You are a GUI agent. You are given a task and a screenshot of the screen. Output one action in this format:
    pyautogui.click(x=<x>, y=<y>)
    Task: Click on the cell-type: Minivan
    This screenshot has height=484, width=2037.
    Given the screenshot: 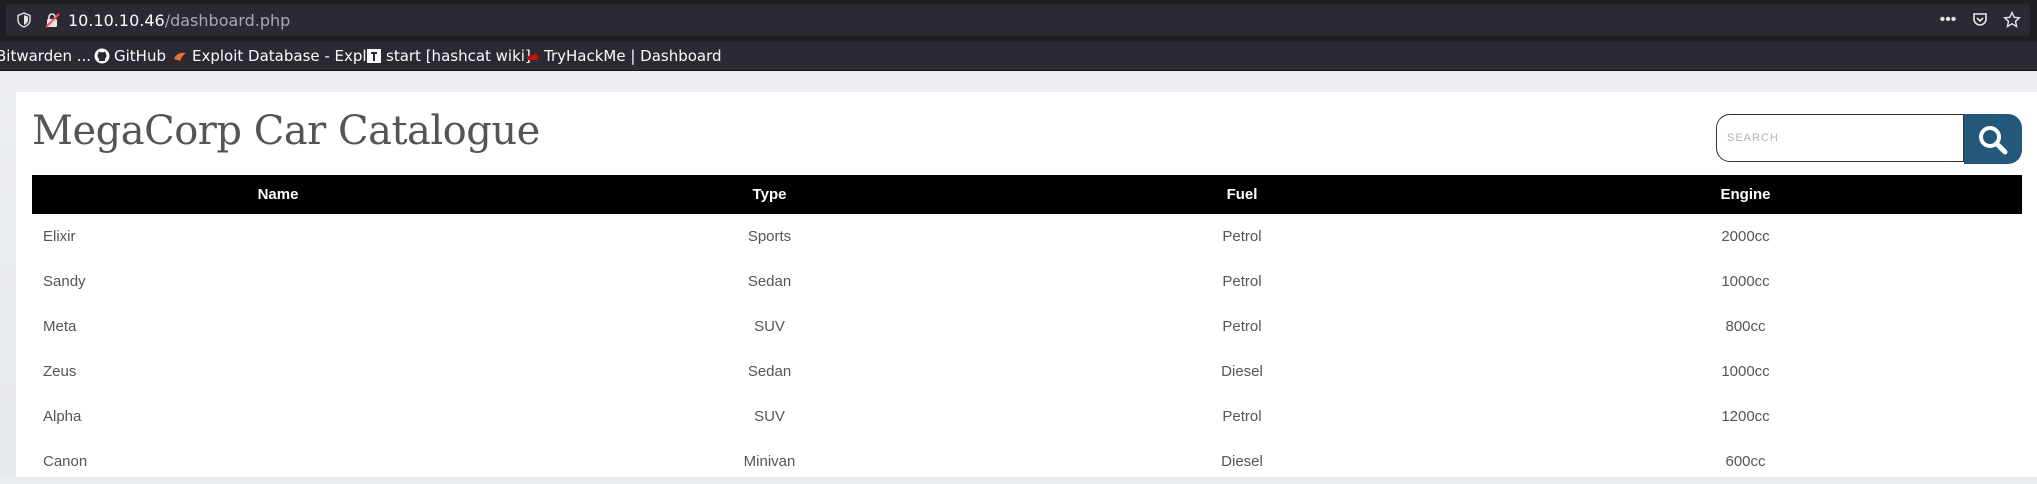 What is the action you would take?
    pyautogui.click(x=769, y=461)
    